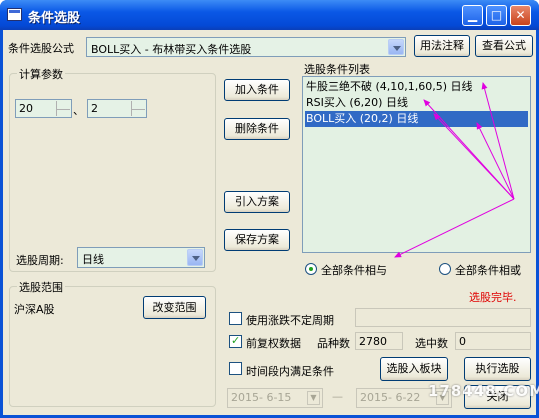 This screenshot has width=539, height=418. What do you see at coordinates (14, 14) in the screenshot?
I see `app-icon` at bounding box center [14, 14].